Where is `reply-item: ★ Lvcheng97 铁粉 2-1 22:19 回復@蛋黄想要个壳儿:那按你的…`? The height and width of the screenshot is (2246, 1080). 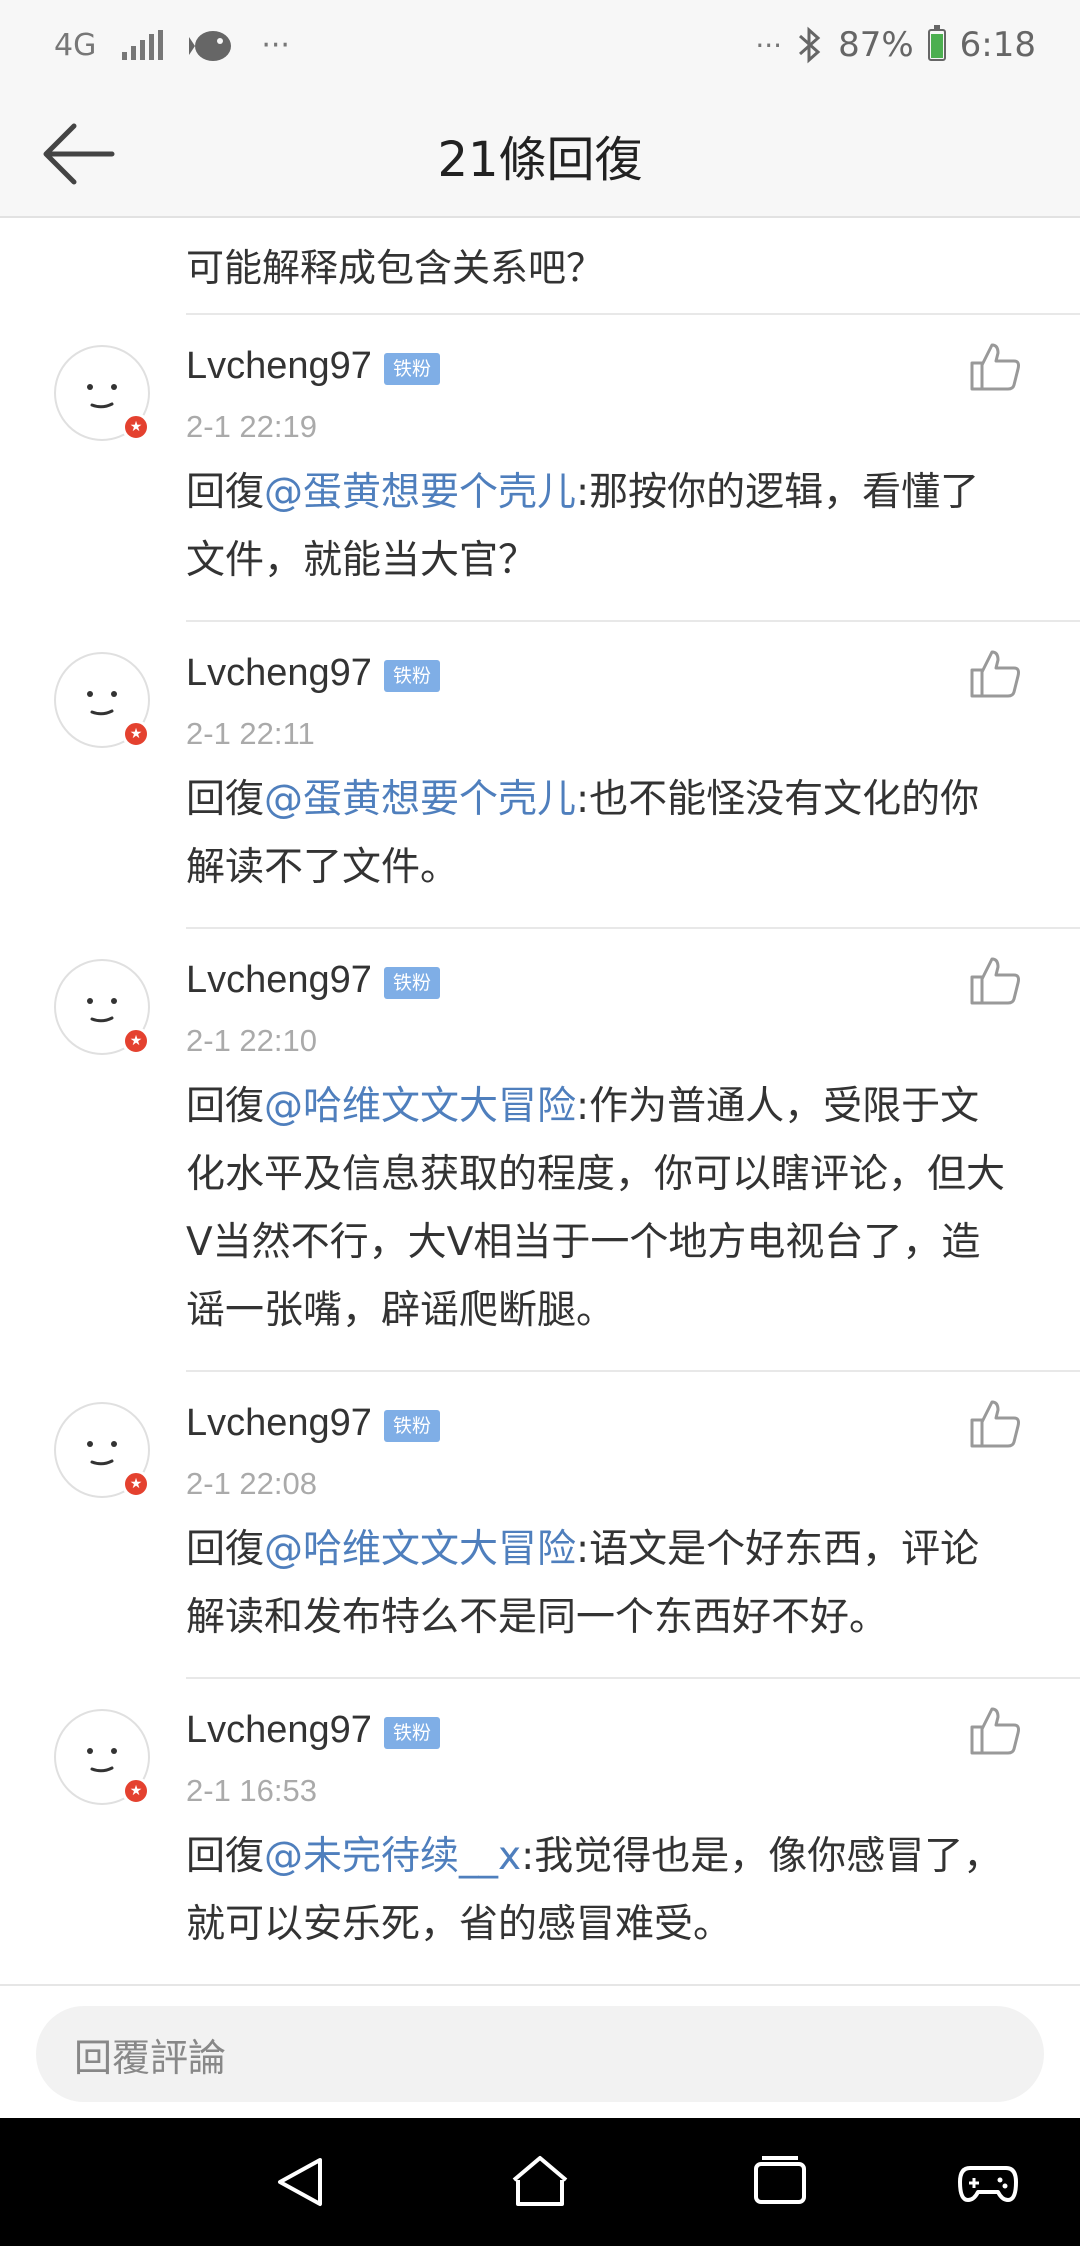
reply-item: ★ Lvcheng97 铁粉 2-1 22:19 回復@蛋黄想要个壳儿:那按你的… is located at coordinates (540, 468).